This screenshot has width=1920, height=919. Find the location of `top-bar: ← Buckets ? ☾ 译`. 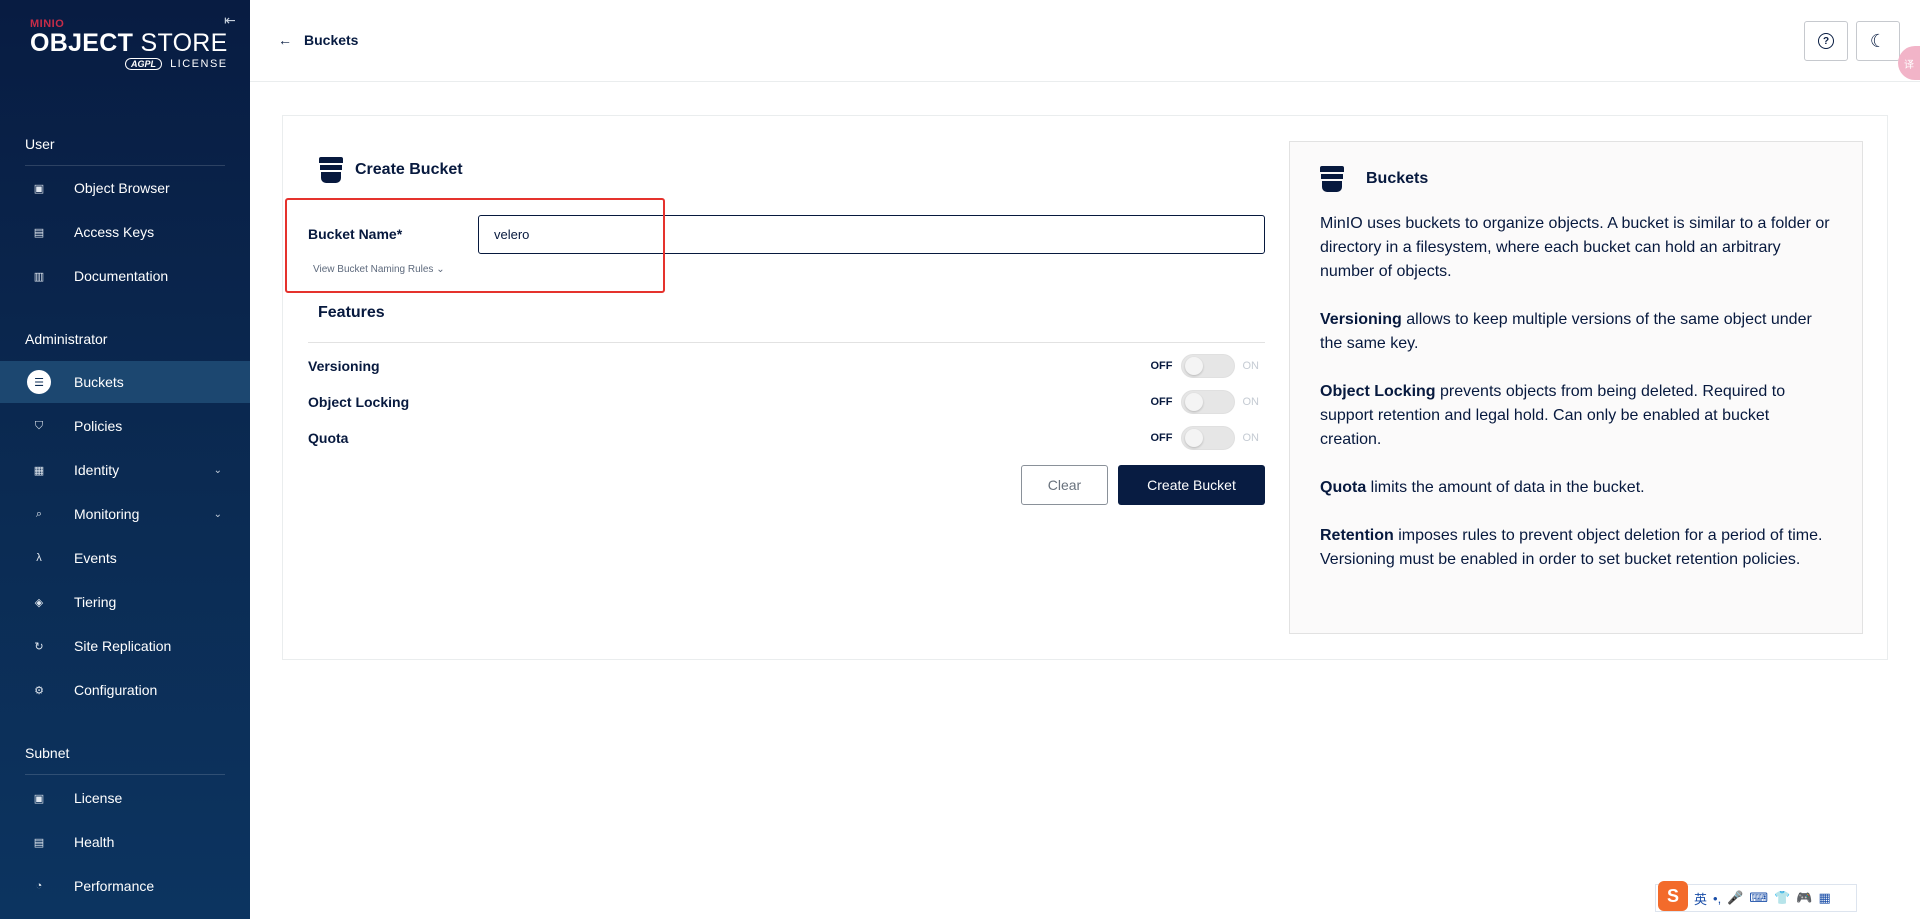

top-bar: ← Buckets ? ☾ 译 is located at coordinates (1085, 41).